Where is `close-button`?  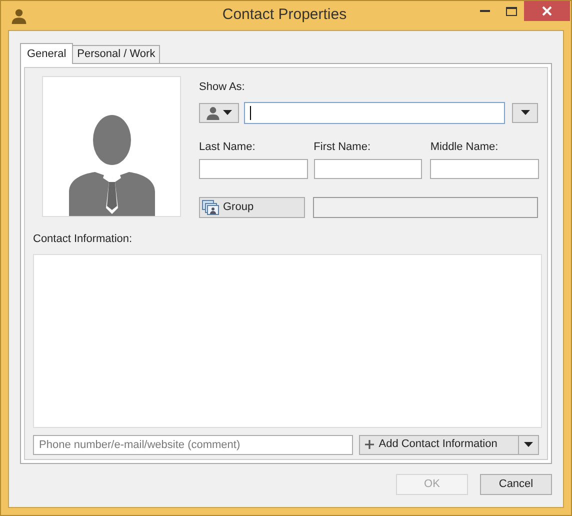
close-button is located at coordinates (547, 11).